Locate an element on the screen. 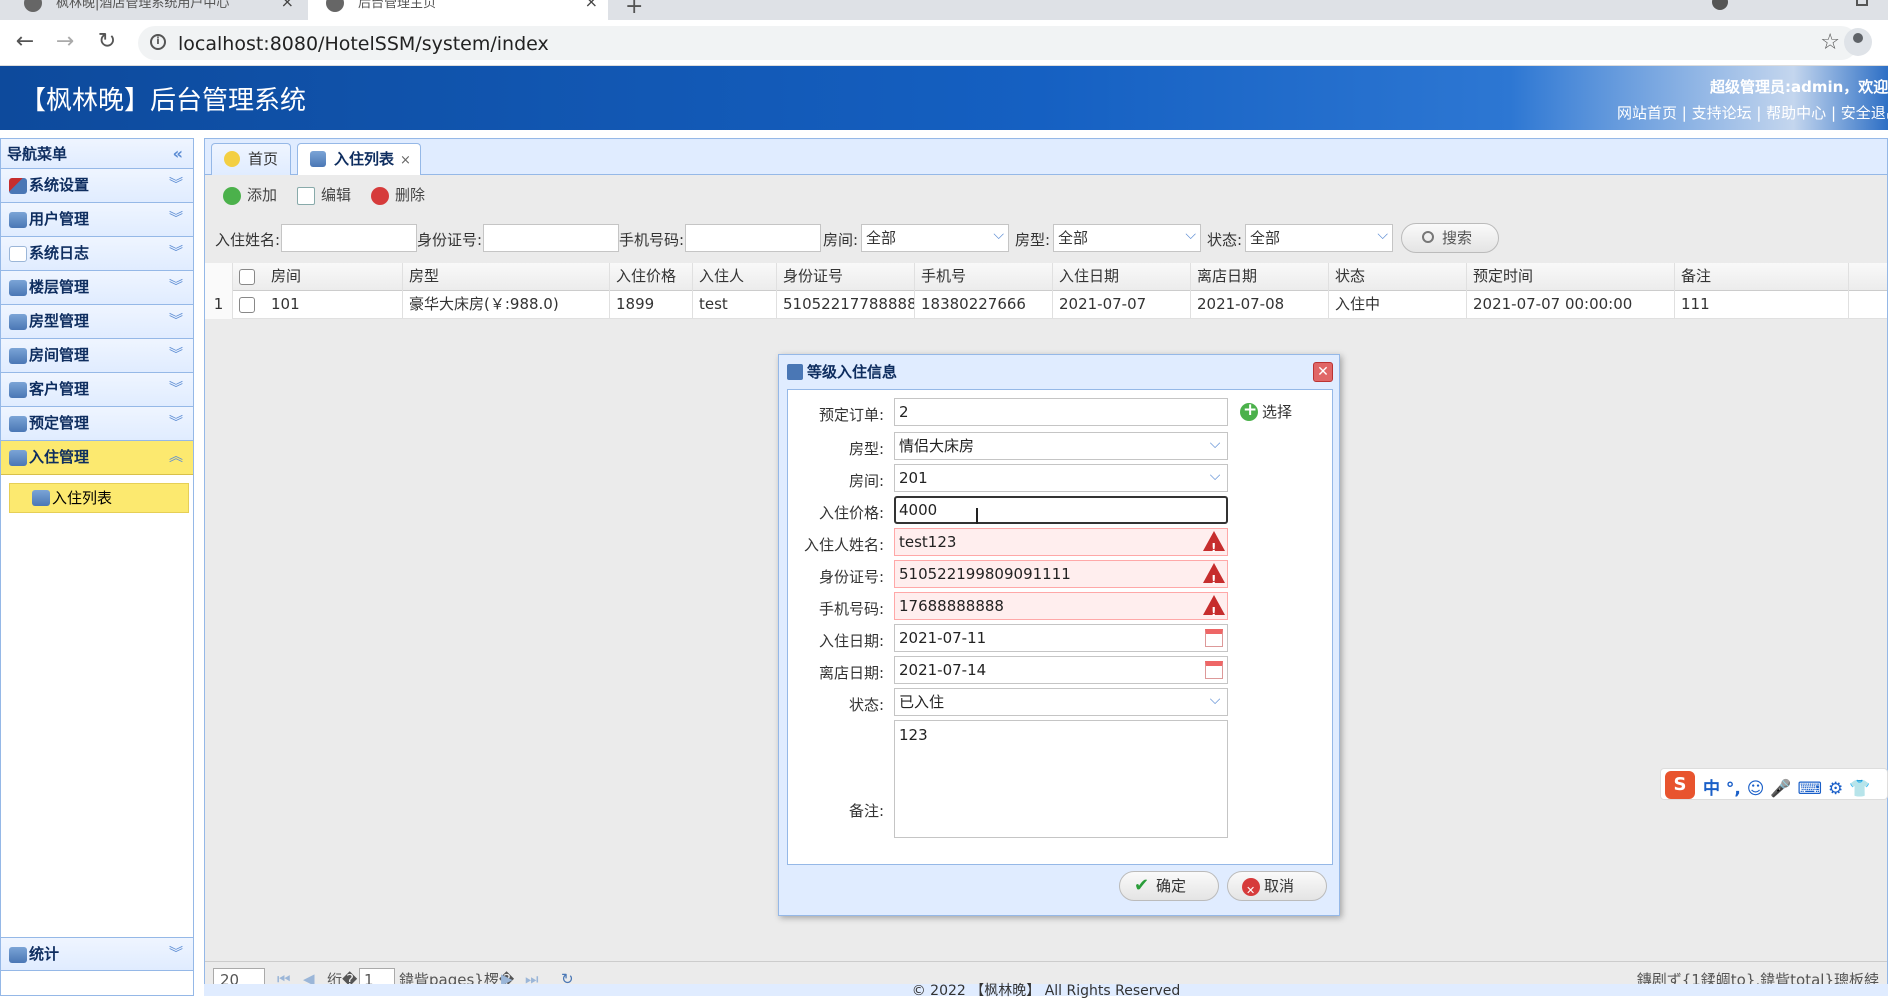 This screenshot has height=999, width=1888. sidebar-item-system-settings: 系统设置 ︾ is located at coordinates (97, 186).